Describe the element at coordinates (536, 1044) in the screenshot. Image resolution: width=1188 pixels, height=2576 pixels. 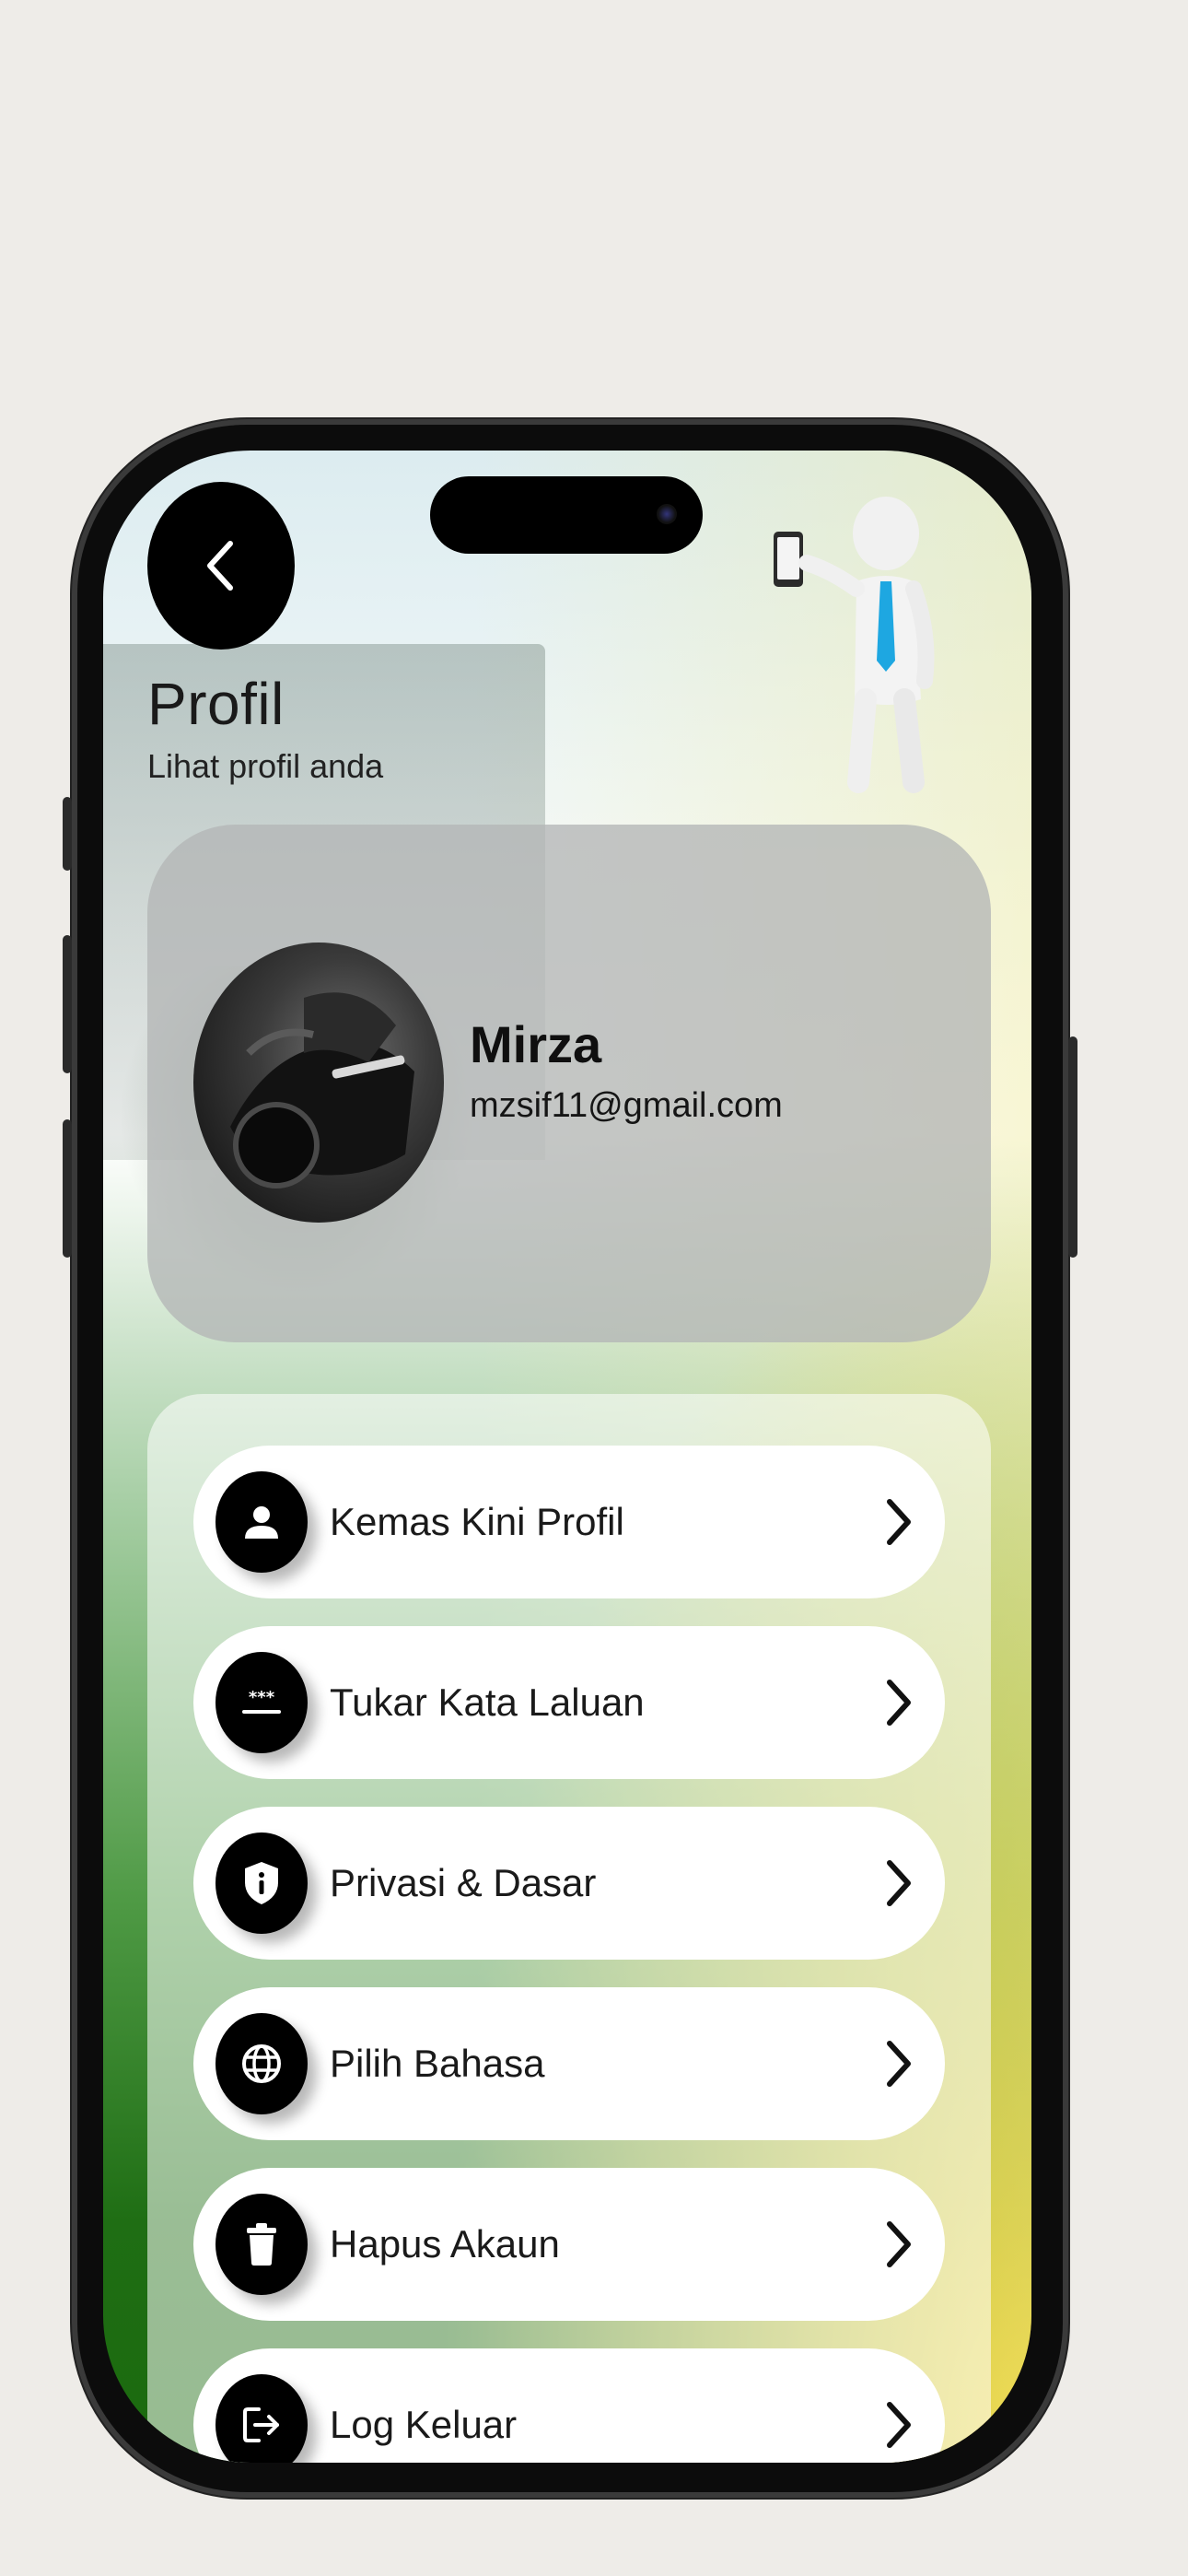
I see `profile-name: Mirza` at that location.